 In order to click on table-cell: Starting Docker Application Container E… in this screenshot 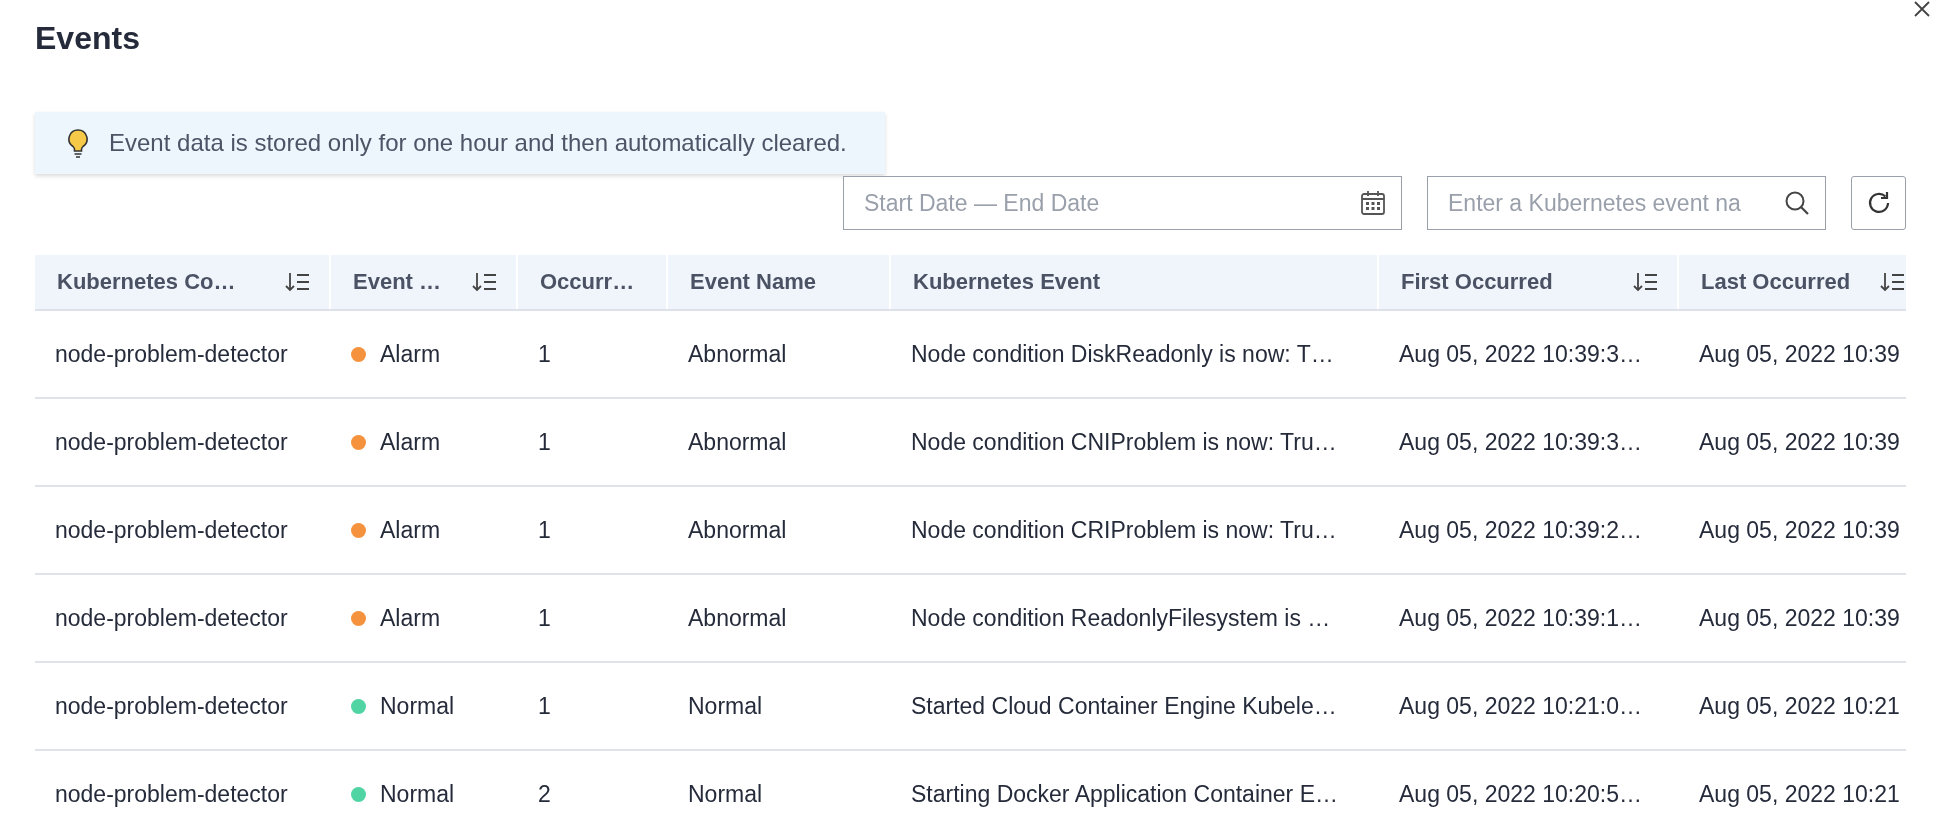, I will do `click(1124, 794)`.